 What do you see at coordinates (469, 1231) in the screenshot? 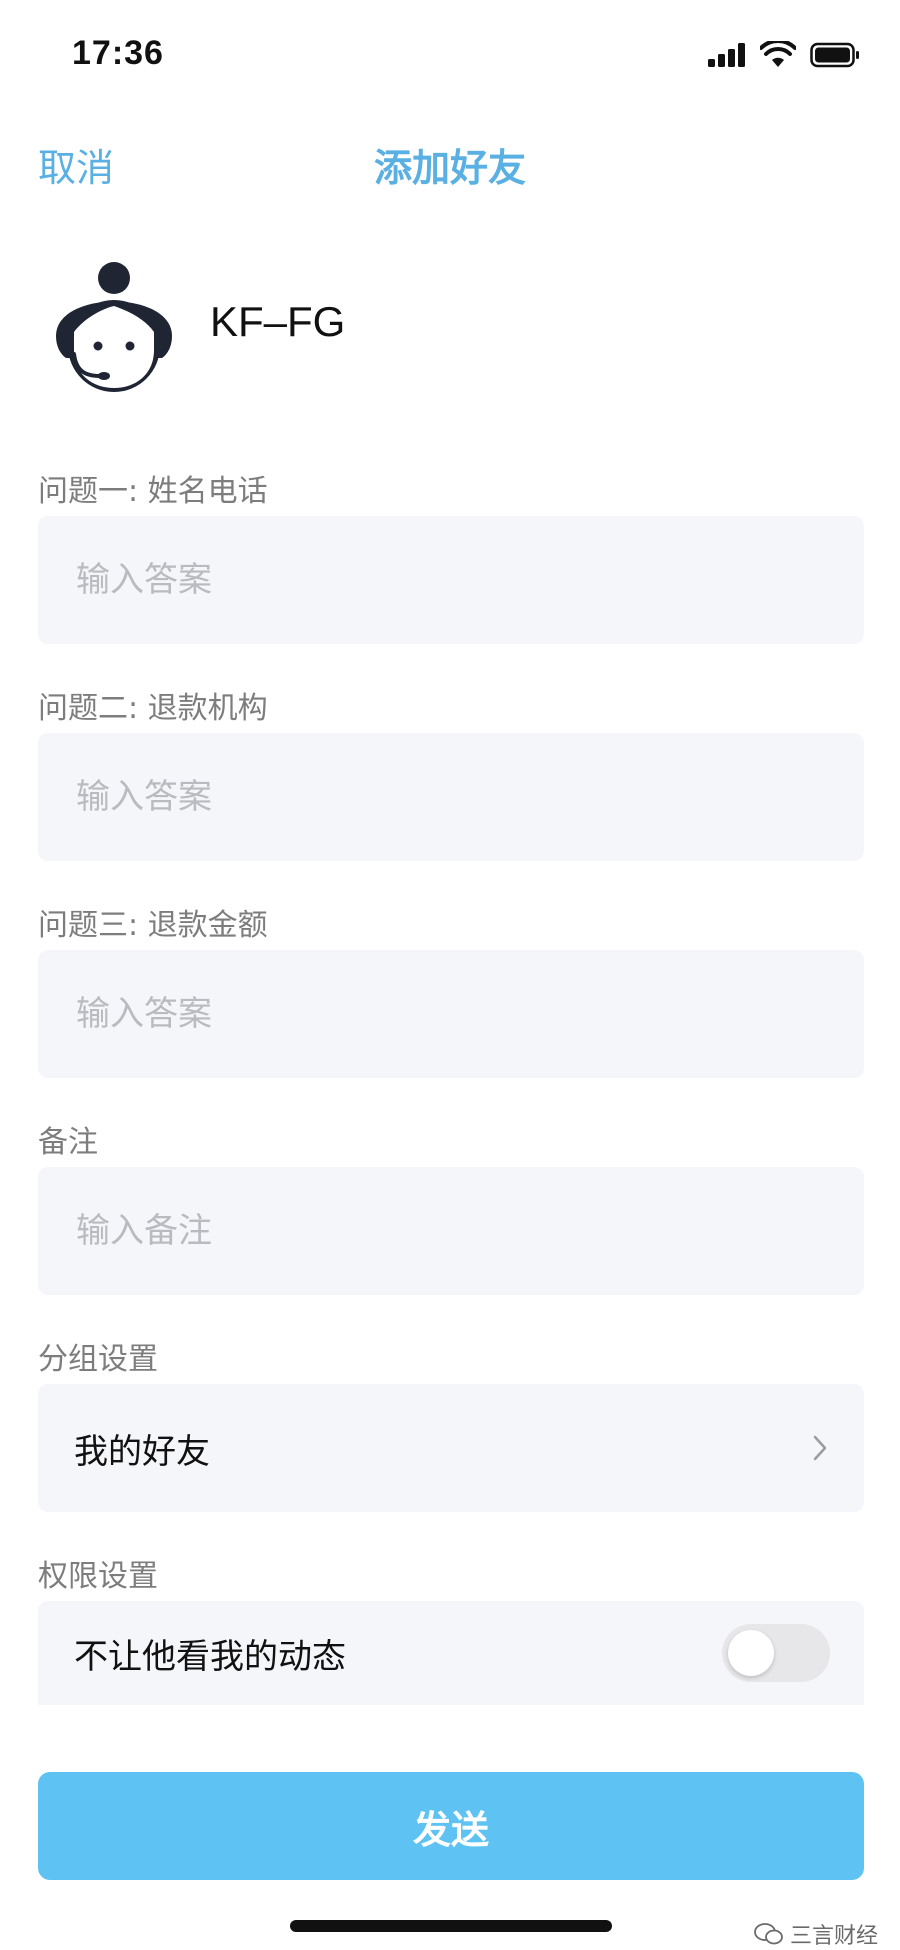
I see `remark-input` at bounding box center [469, 1231].